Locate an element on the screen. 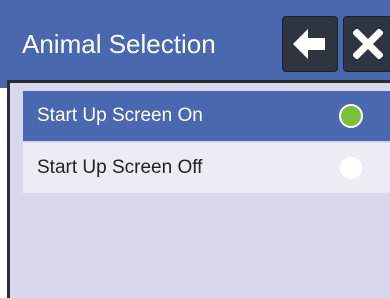 The height and width of the screenshot is (298, 390). back-button is located at coordinates (310, 44).